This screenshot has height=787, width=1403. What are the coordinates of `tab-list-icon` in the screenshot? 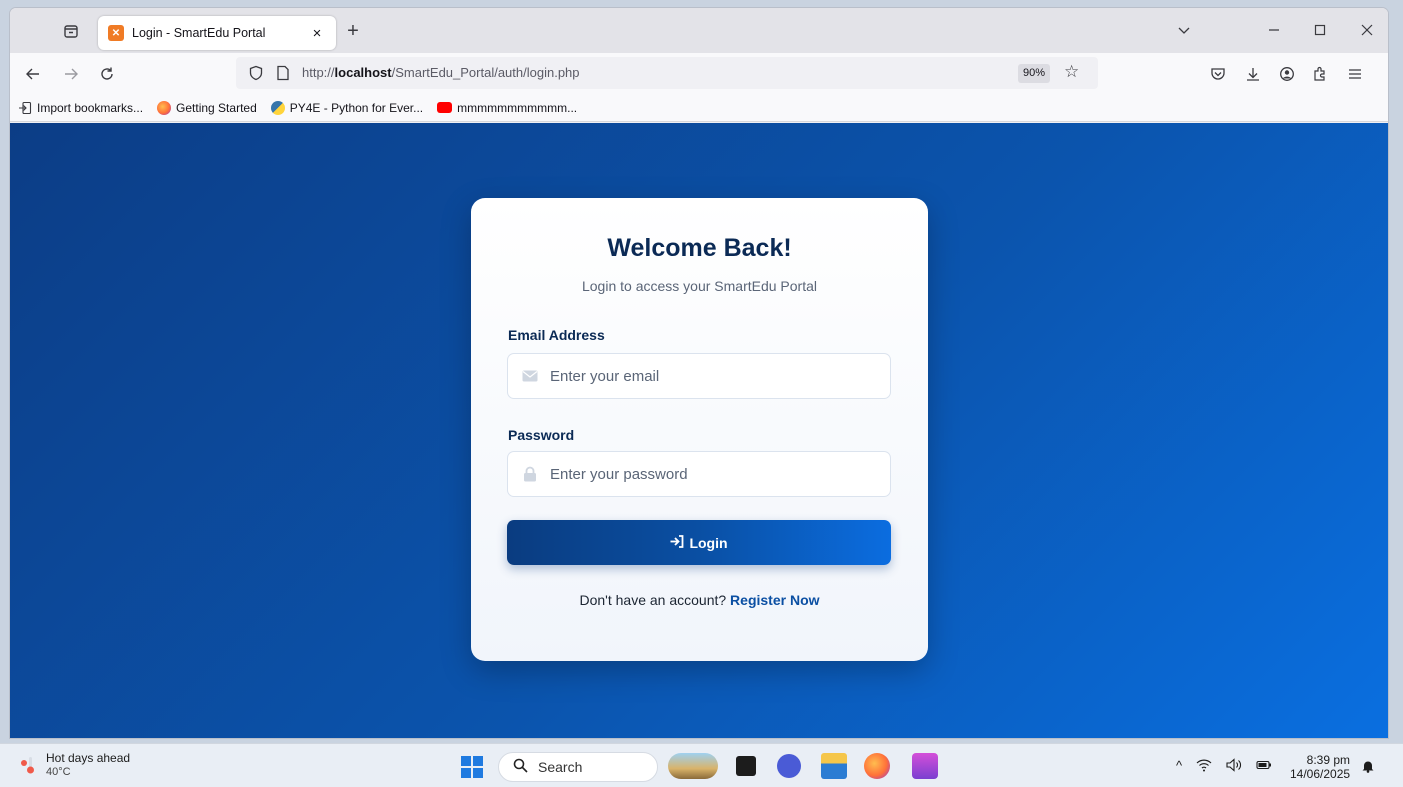 It's located at (71, 31).